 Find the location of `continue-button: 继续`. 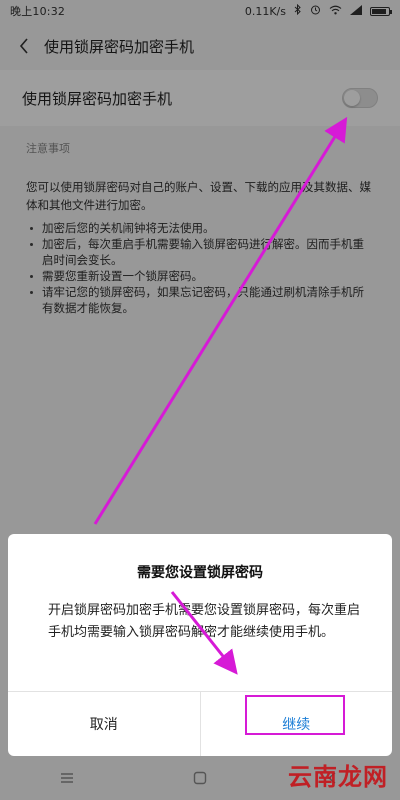

continue-button: 继续 is located at coordinates (296, 724).